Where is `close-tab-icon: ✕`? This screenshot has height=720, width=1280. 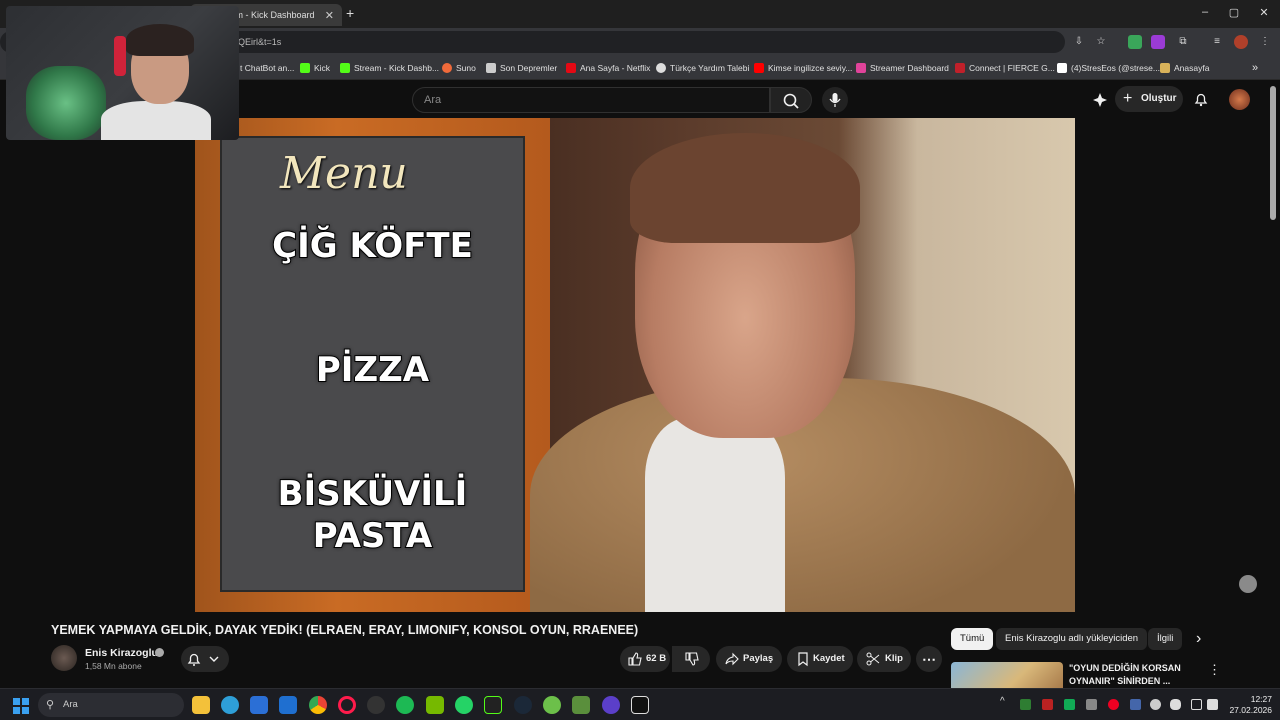
close-tab-icon: ✕ is located at coordinates (329, 15).